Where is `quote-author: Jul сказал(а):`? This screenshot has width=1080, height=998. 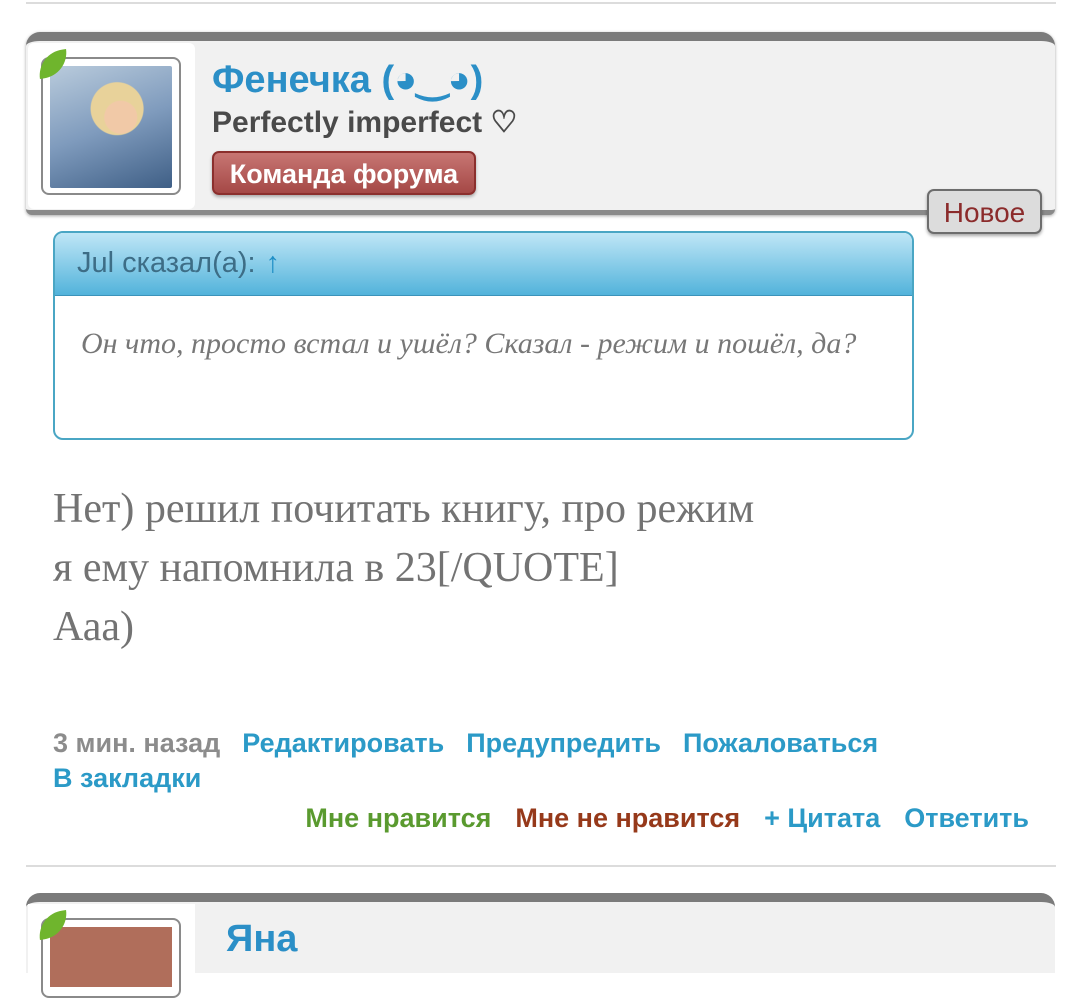
quote-author: Jul сказал(а): is located at coordinates (166, 263).